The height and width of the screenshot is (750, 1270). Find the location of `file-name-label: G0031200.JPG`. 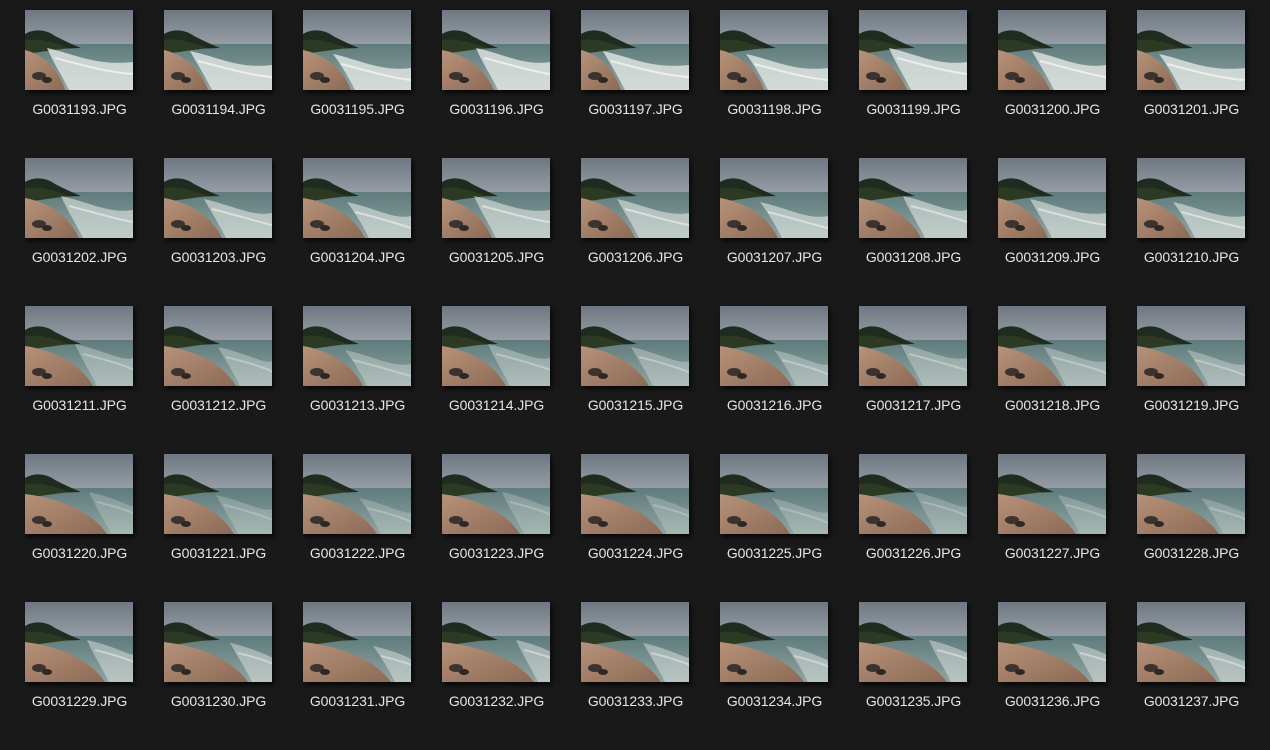

file-name-label: G0031200.JPG is located at coordinates (1052, 109).